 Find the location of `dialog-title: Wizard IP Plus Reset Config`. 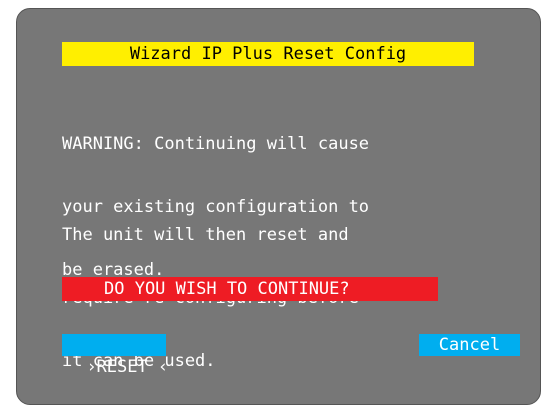

dialog-title: Wizard IP Plus Reset Config is located at coordinates (268, 54).